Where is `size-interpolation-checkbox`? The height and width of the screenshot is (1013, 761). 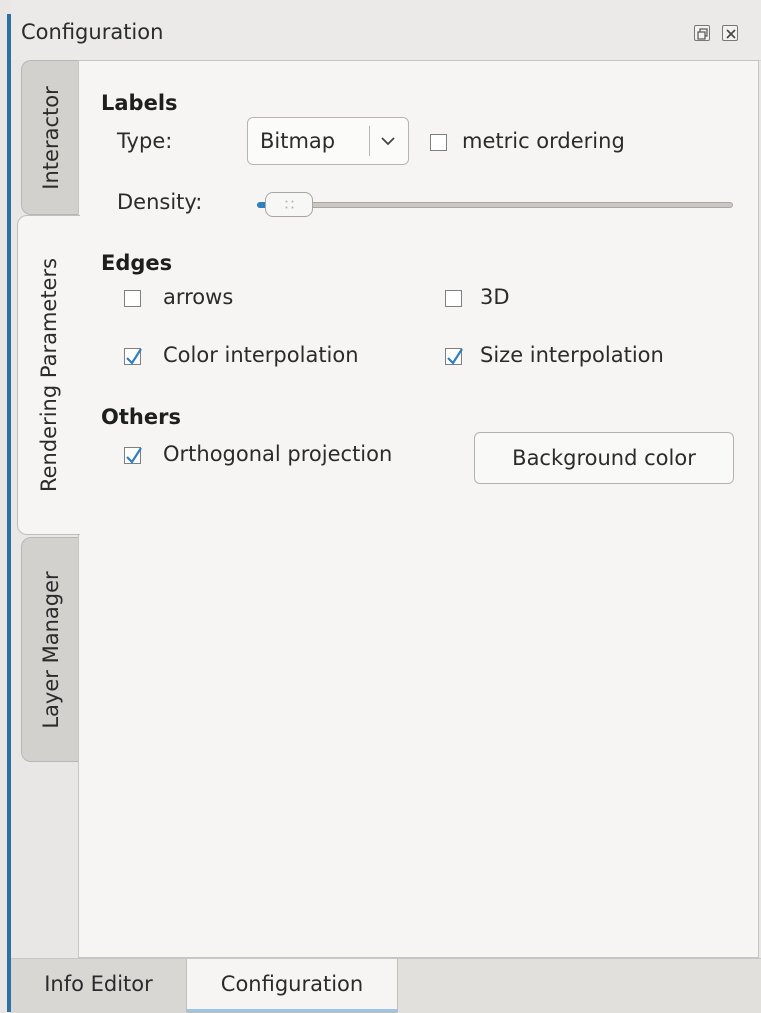 size-interpolation-checkbox is located at coordinates (454, 356).